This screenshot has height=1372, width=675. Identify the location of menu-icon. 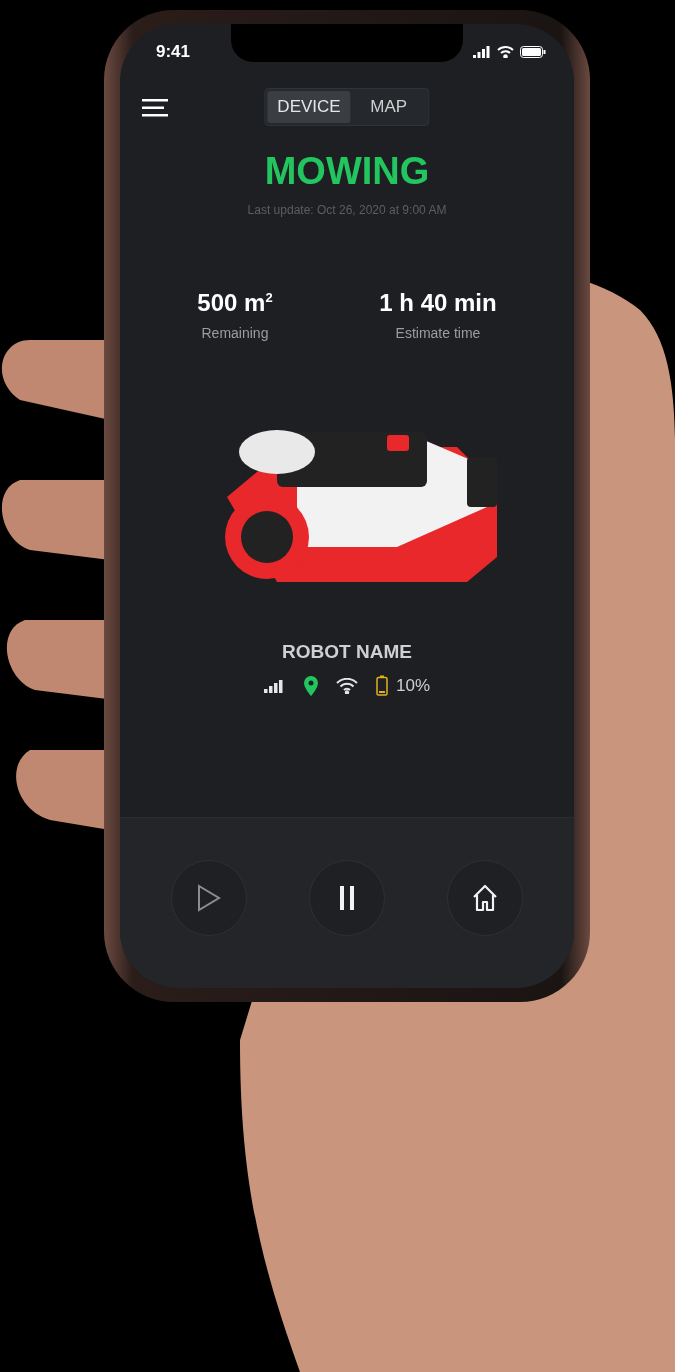
(155, 108).